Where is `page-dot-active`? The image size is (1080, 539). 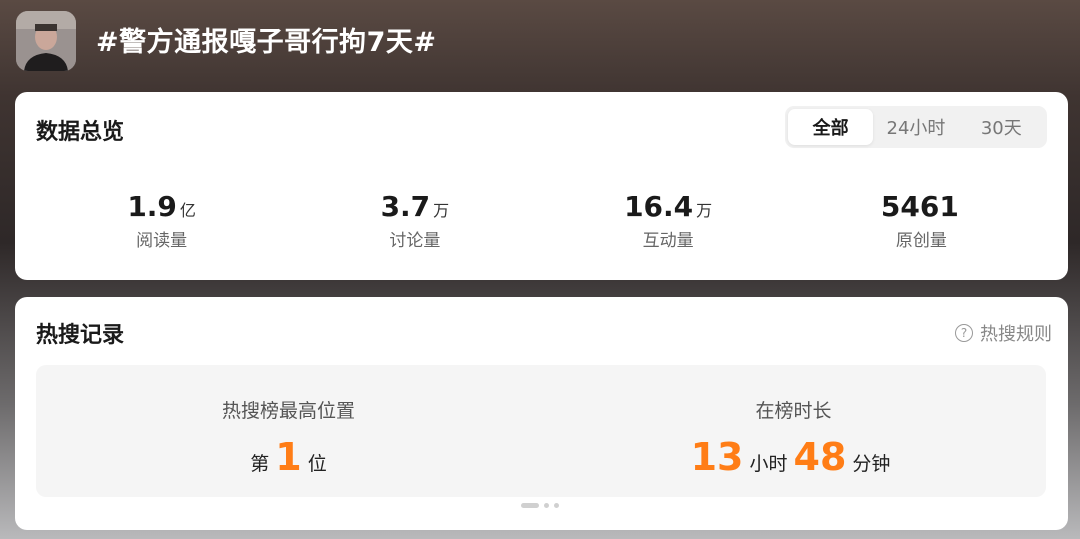
page-dot-active is located at coordinates (530, 505).